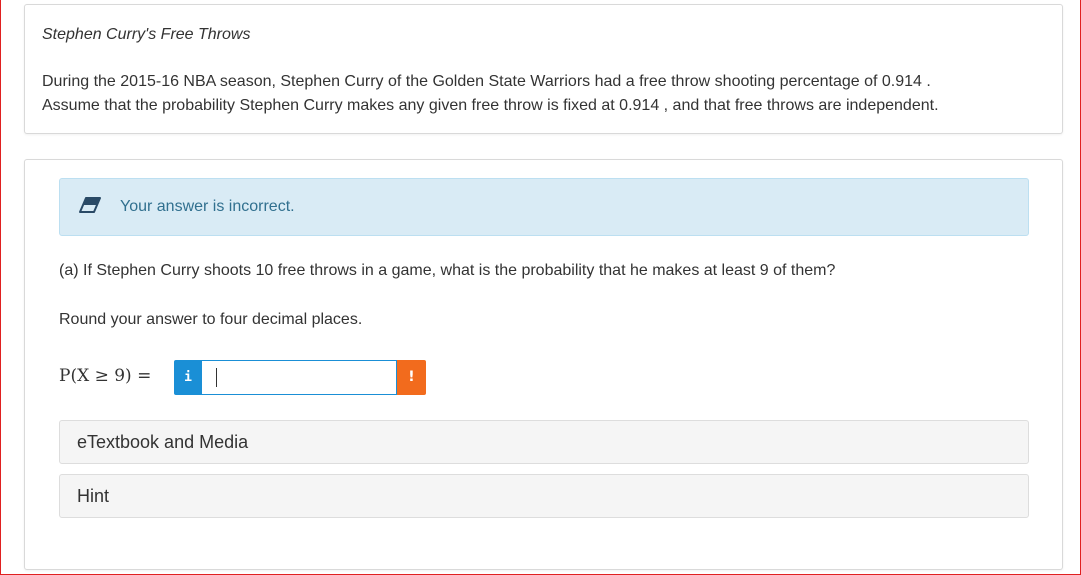 The width and height of the screenshot is (1081, 575). What do you see at coordinates (544, 442) in the screenshot?
I see `etextbook-media-accordion: eTextbook and Media` at bounding box center [544, 442].